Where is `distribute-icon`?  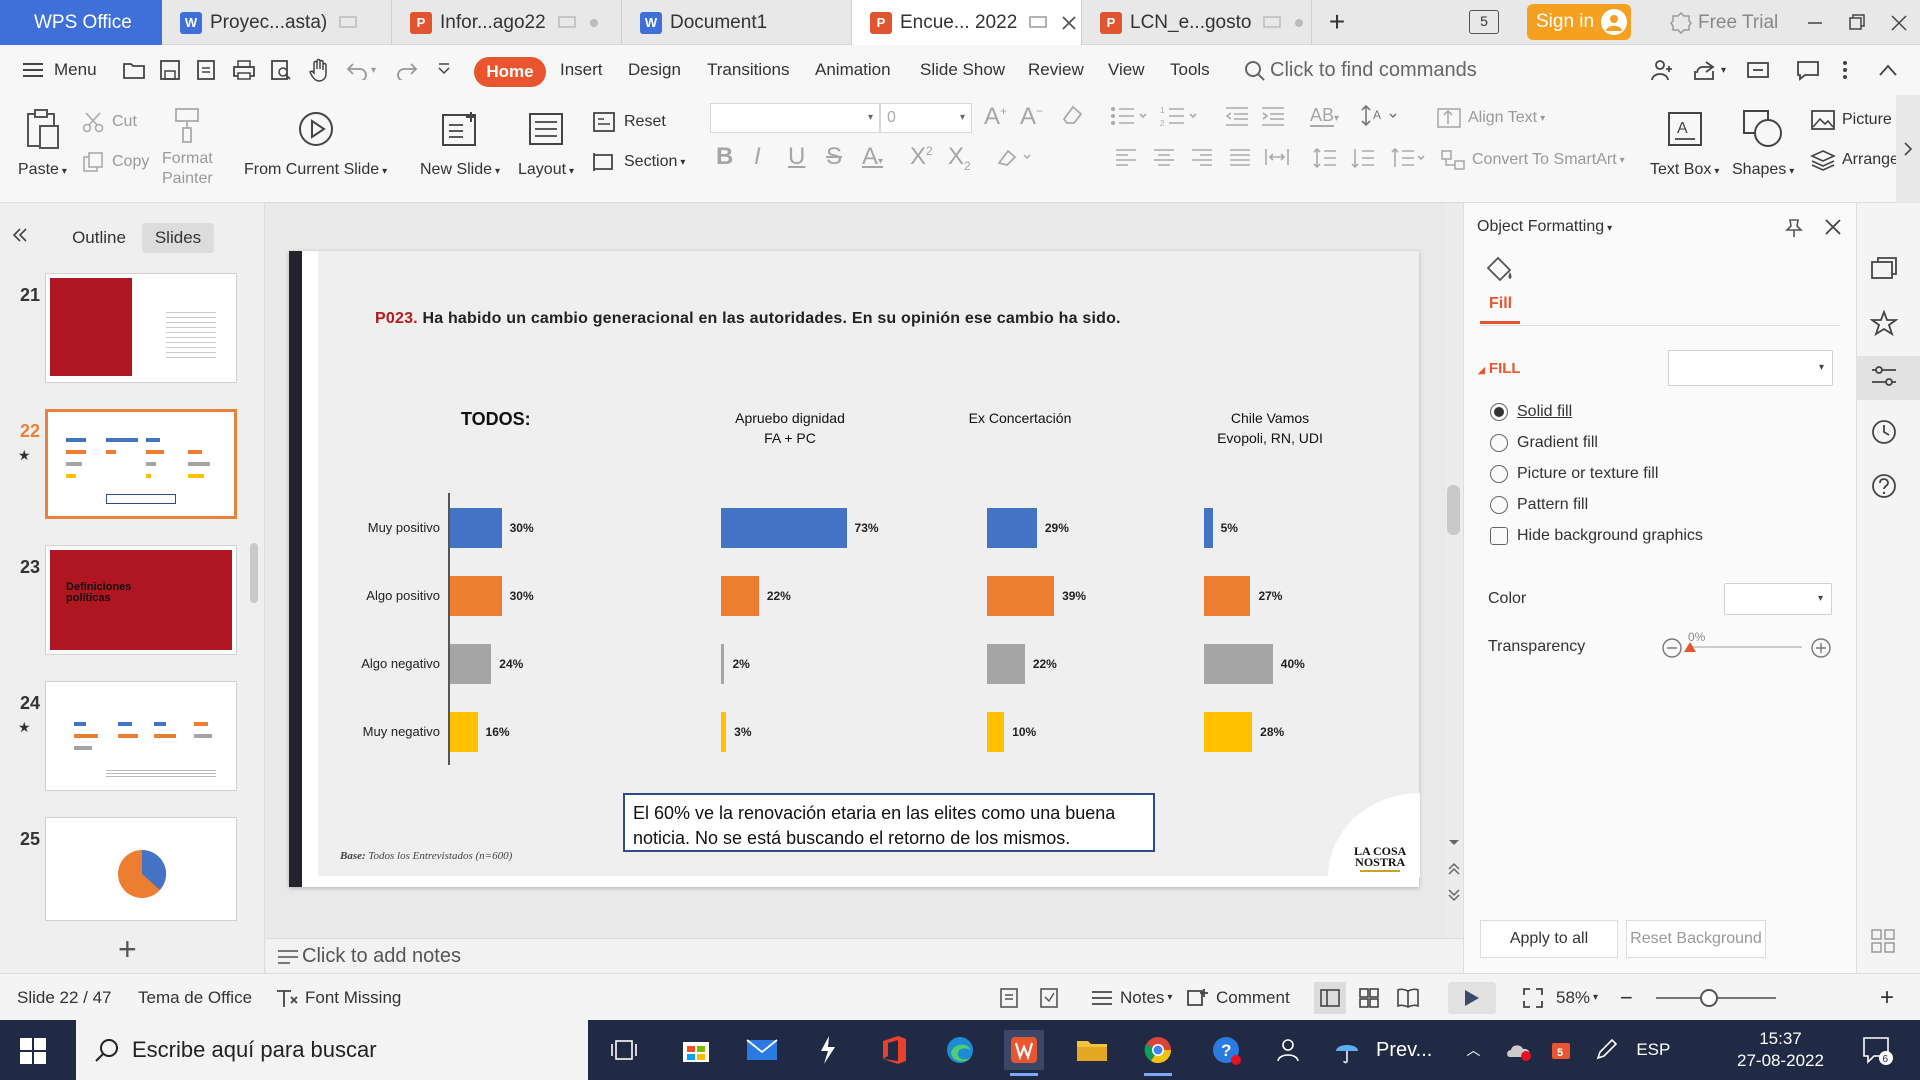
distribute-icon is located at coordinates (1277, 157).